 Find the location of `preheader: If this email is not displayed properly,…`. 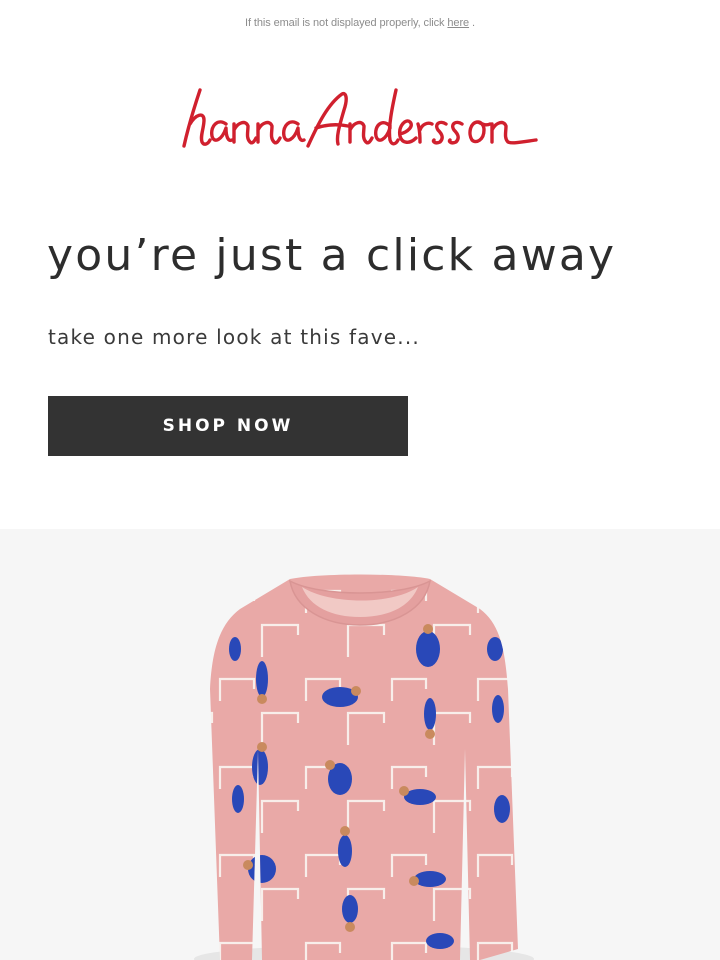

preheader: If this email is not displayed properly,… is located at coordinates (360, 23).